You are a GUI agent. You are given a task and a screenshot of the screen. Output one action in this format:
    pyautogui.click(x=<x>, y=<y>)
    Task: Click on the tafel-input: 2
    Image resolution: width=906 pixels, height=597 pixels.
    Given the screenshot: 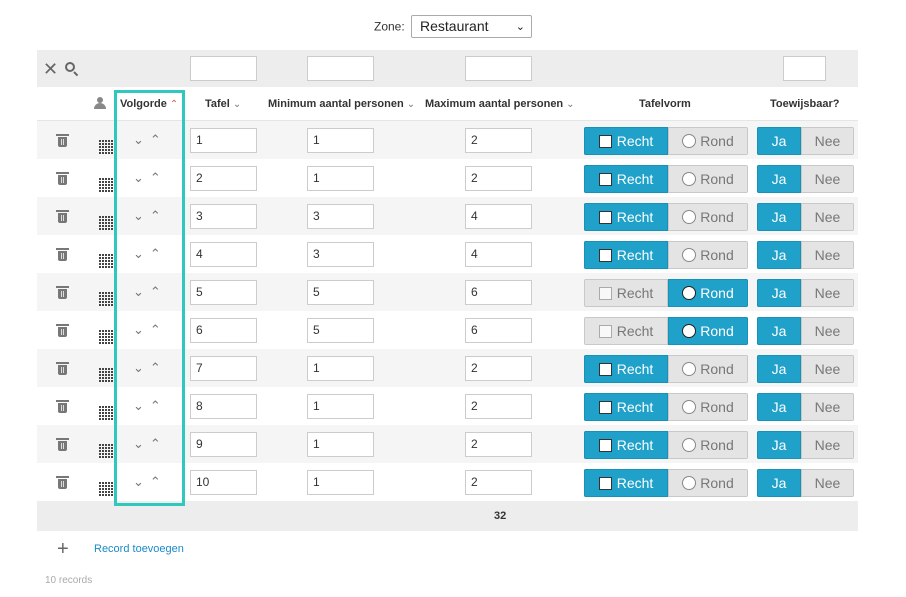 What is the action you would take?
    pyautogui.click(x=223, y=178)
    